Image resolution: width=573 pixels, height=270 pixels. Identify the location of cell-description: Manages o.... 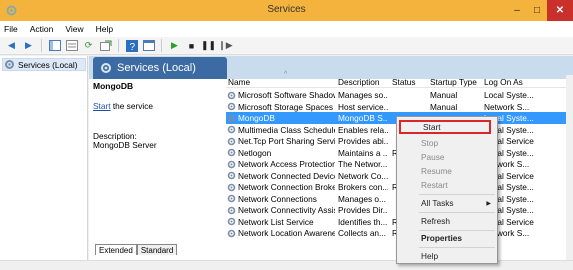
(362, 198).